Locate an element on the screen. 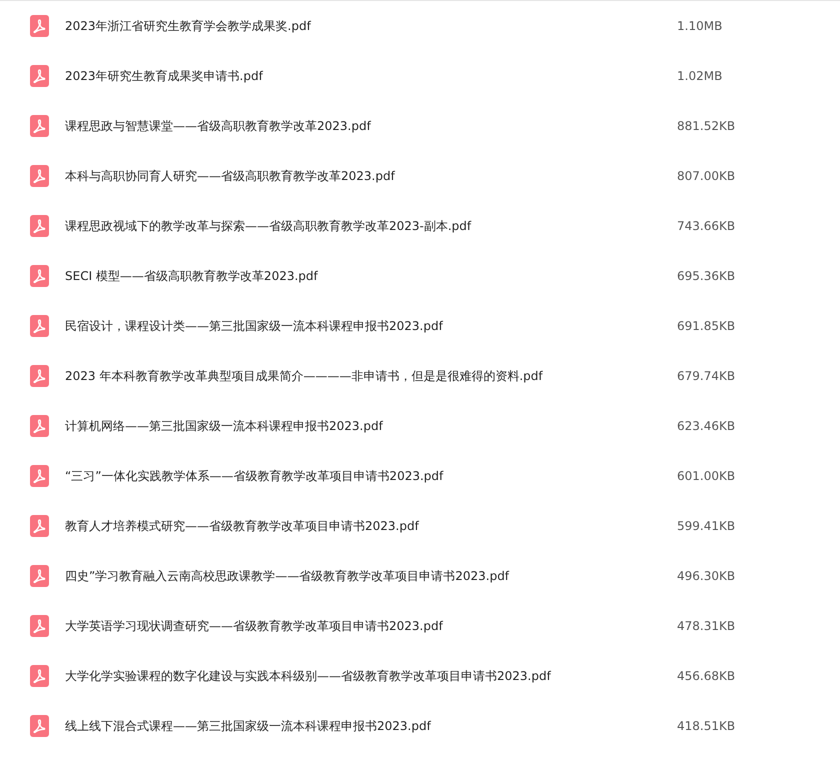 The height and width of the screenshot is (763, 840). file-name: 2023 年本科教育教学改革典型项目成果简介————非申请书，但是是很难得的资料.pdf is located at coordinates (365, 376).